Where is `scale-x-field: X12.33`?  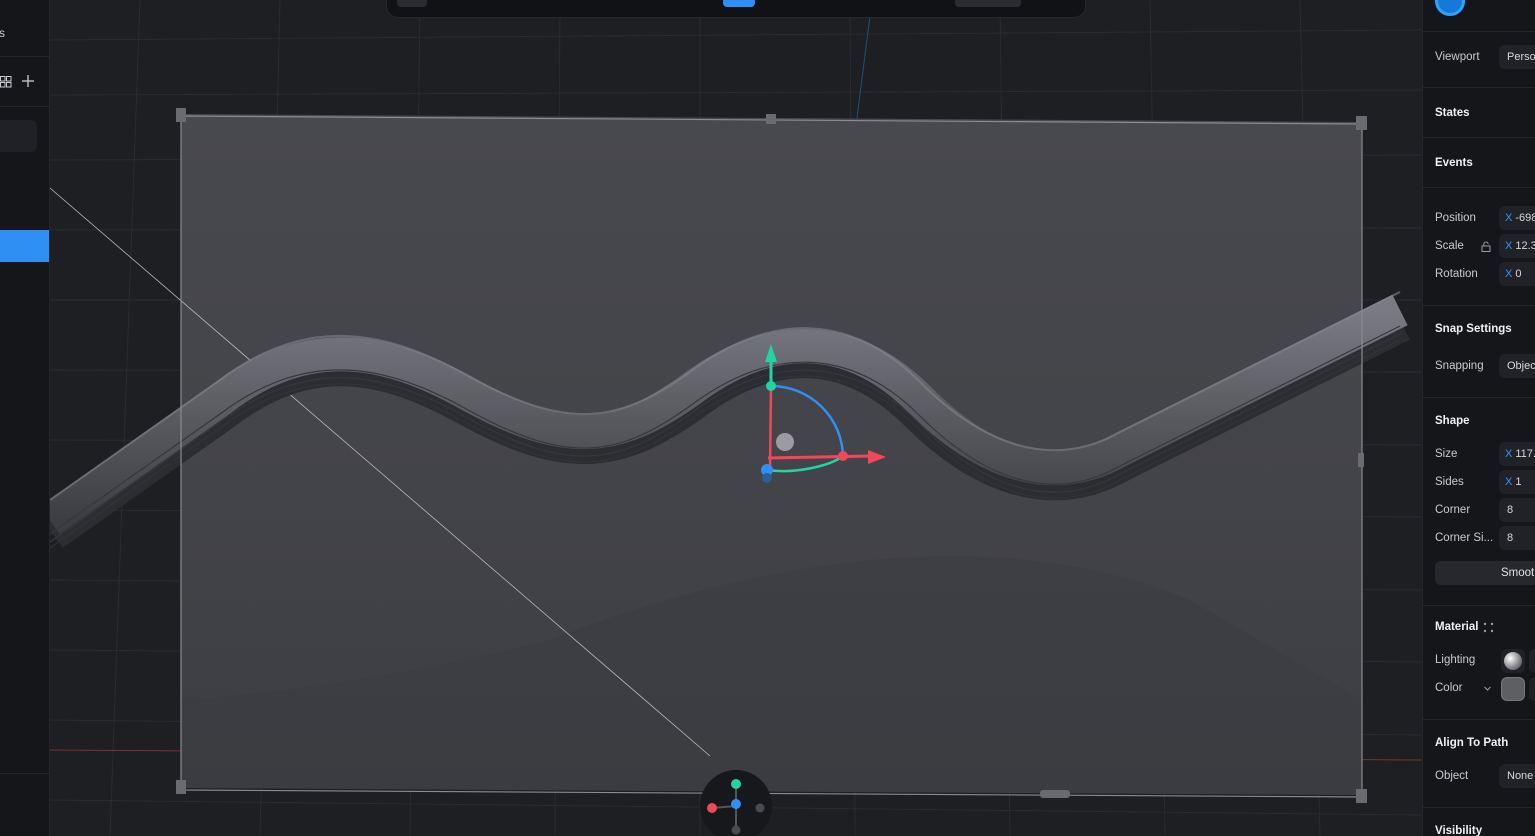
scale-x-field: X12.33 is located at coordinates (1517, 246).